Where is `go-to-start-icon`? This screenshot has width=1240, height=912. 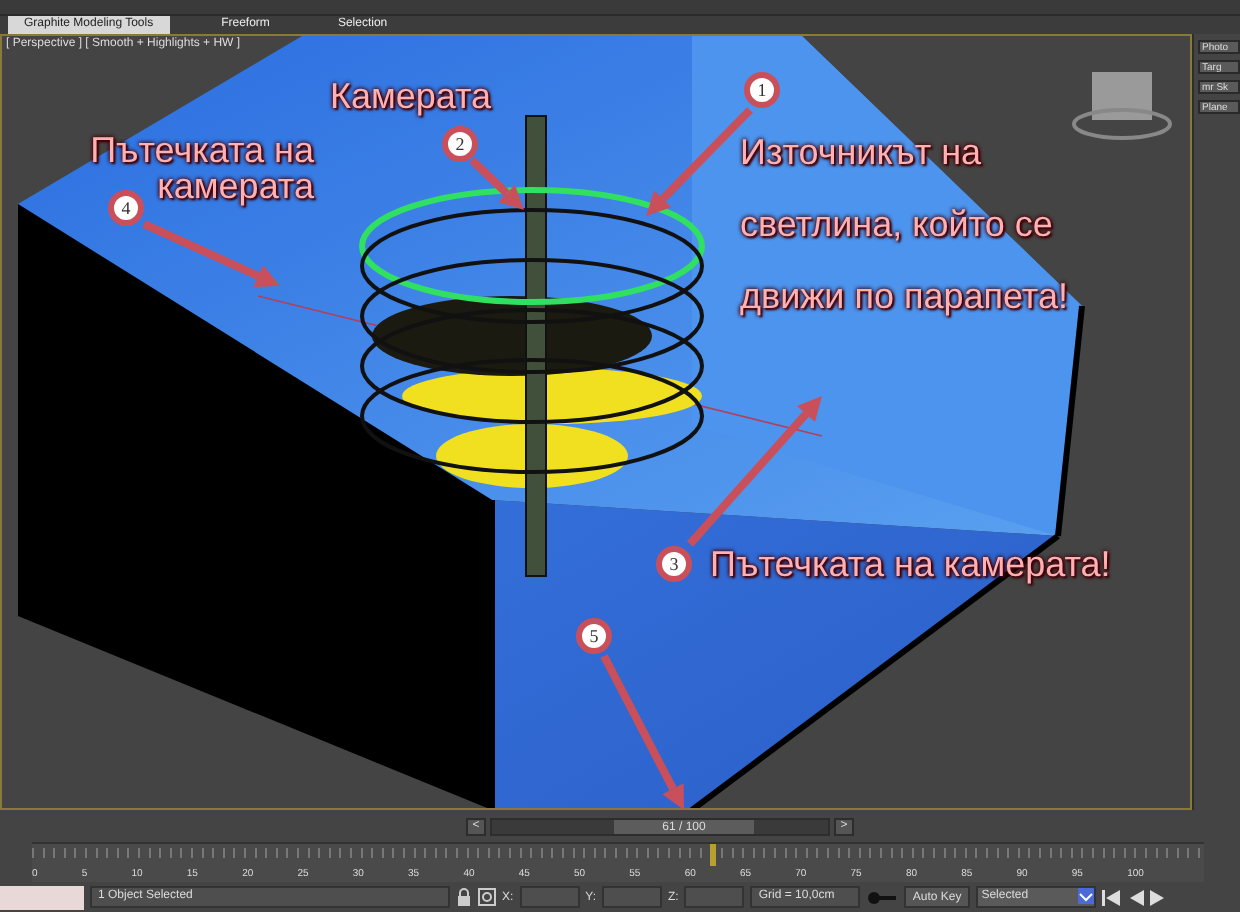
go-to-start-icon is located at coordinates (1110, 897).